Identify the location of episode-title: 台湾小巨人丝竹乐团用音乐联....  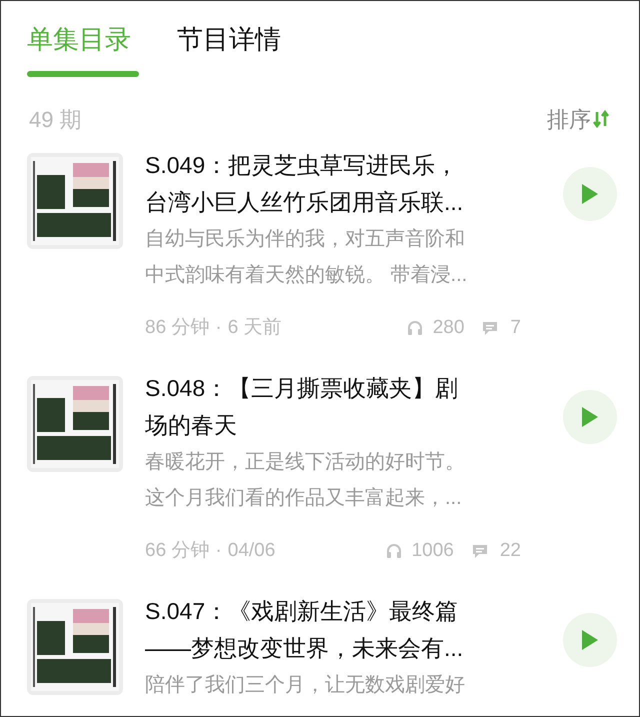
(335, 202).